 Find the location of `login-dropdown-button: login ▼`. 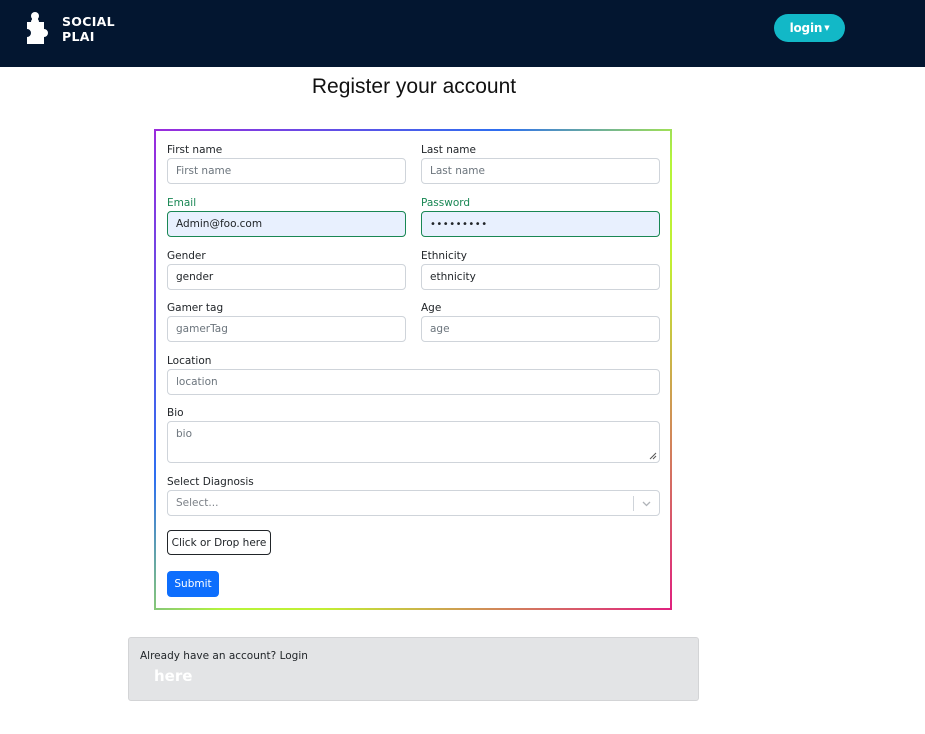

login-dropdown-button: login ▼ is located at coordinates (809, 28).